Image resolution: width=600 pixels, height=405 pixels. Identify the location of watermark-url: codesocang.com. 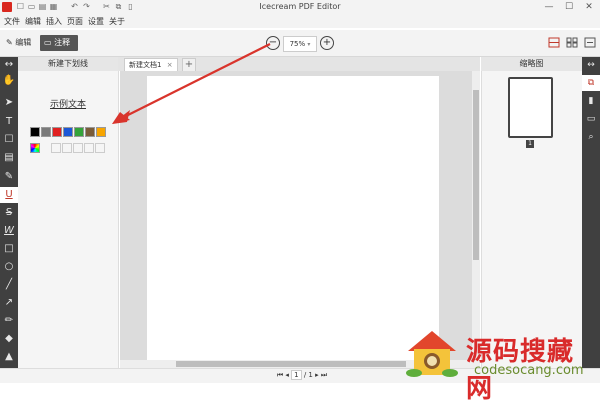
(529, 370).